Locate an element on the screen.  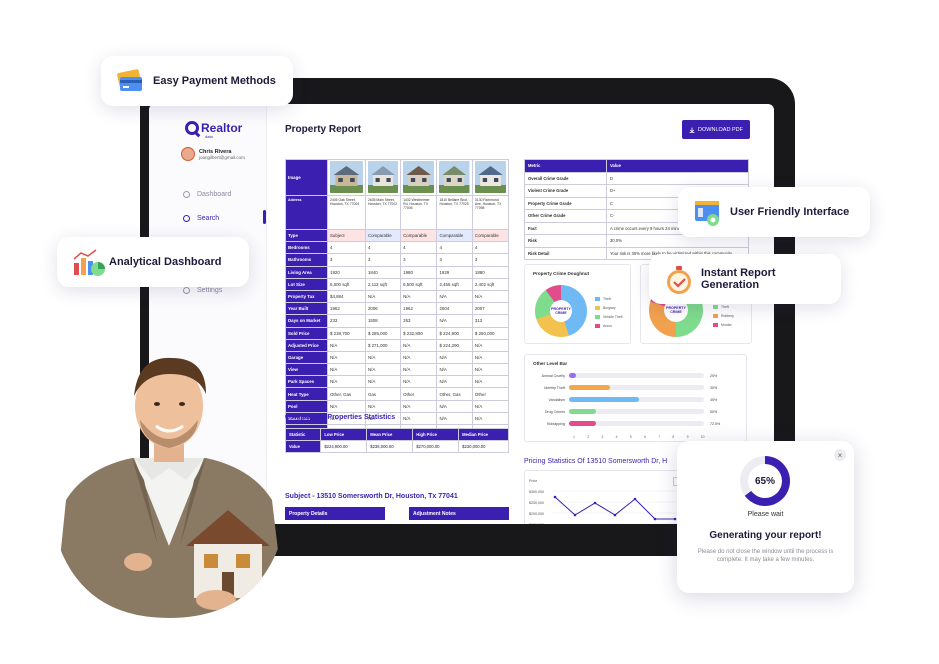
sidebar-item-label: Dashboard is located at coordinates (214, 194).